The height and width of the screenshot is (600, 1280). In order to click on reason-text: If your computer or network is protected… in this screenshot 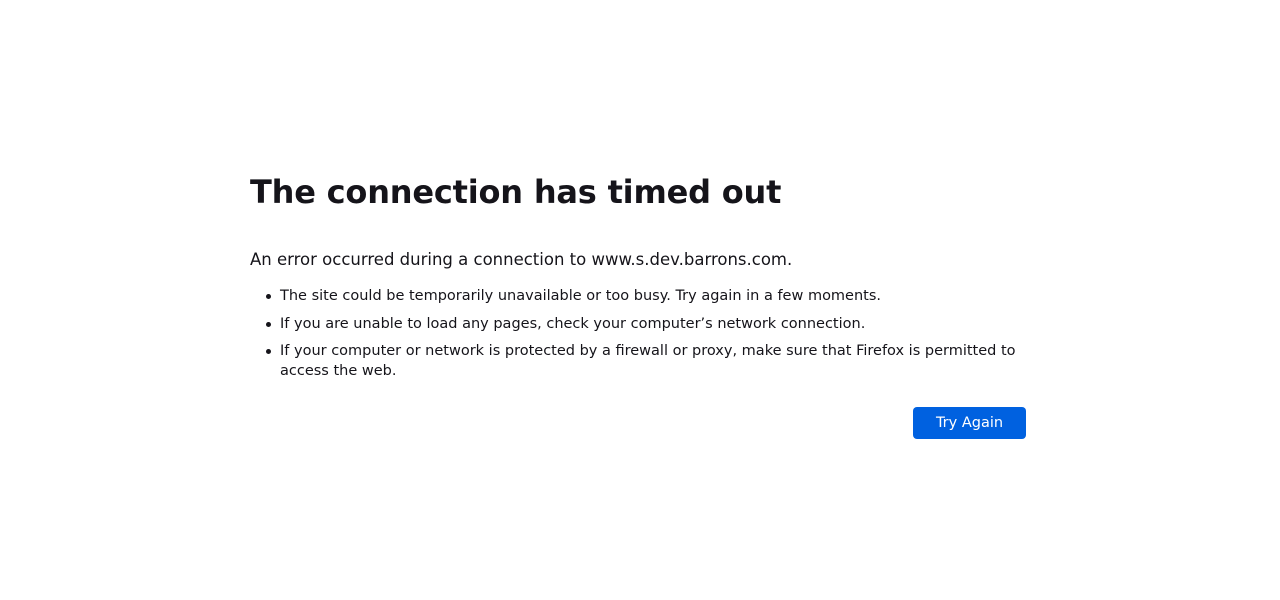, I will do `click(648, 361)`.